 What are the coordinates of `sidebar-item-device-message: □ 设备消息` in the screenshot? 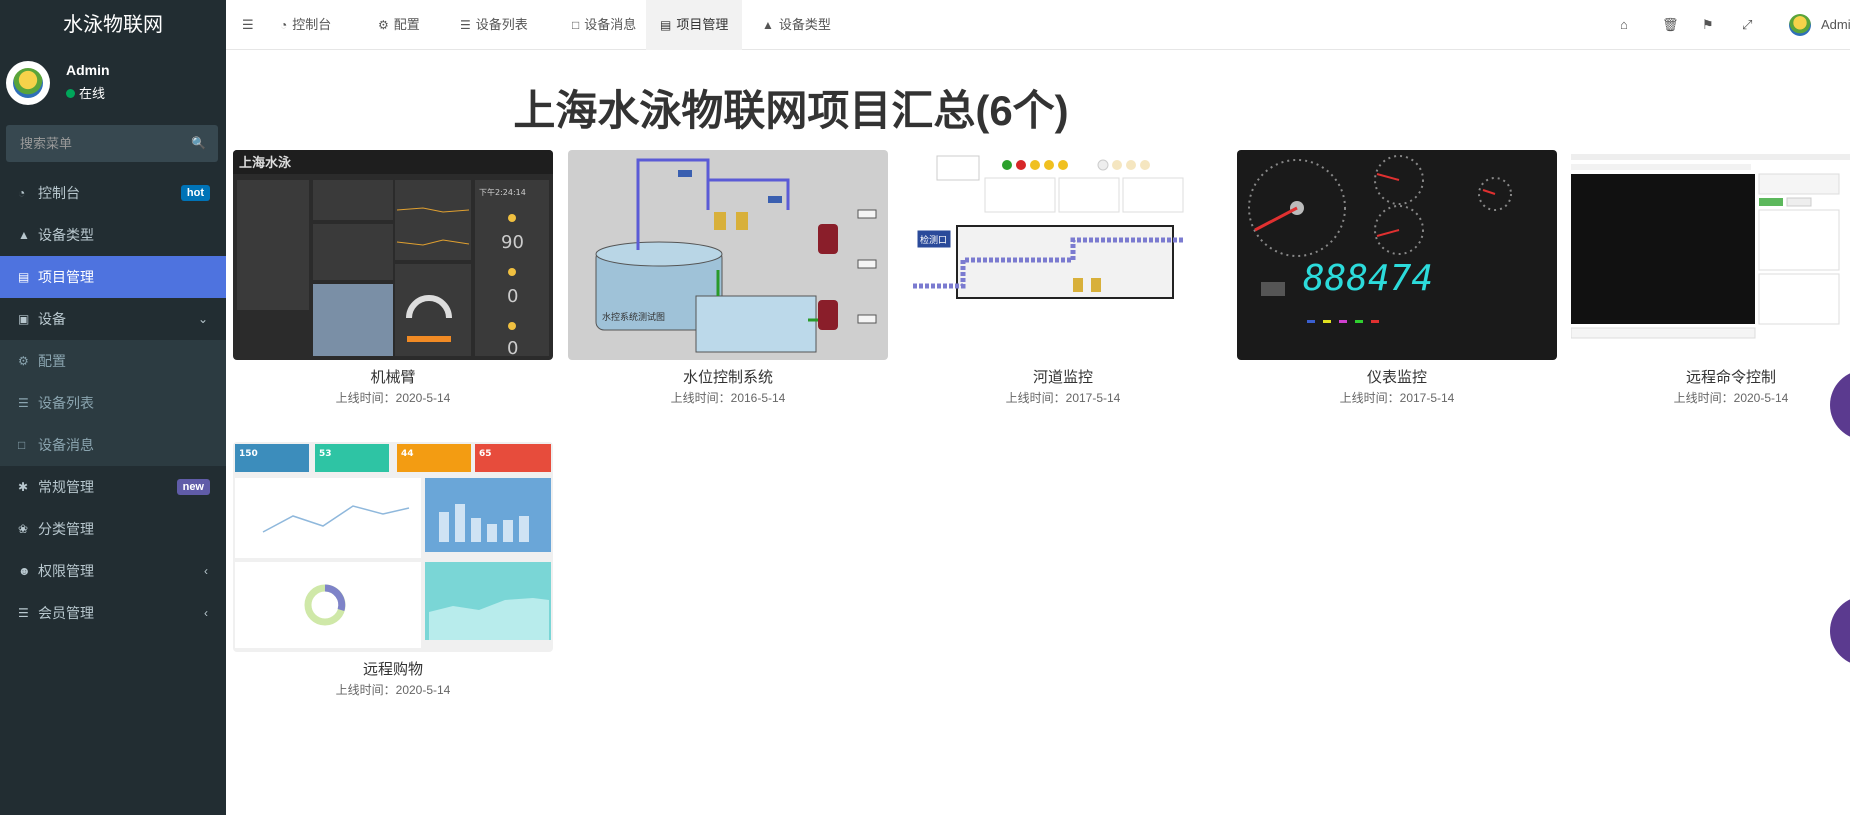 It's located at (113, 445).